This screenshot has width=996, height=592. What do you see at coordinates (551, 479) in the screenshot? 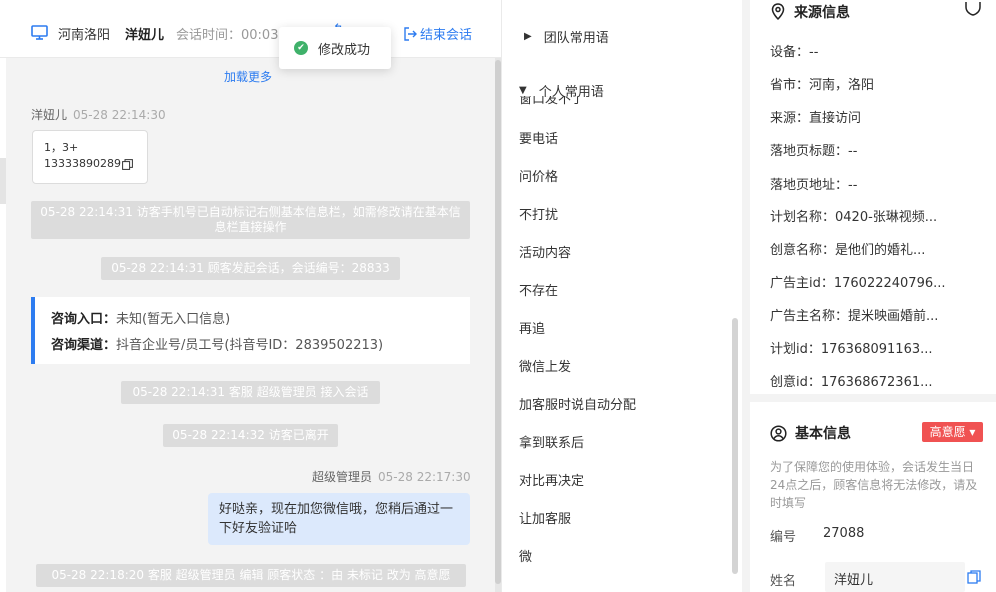
I see `phrase-item: 对比再决定` at bounding box center [551, 479].